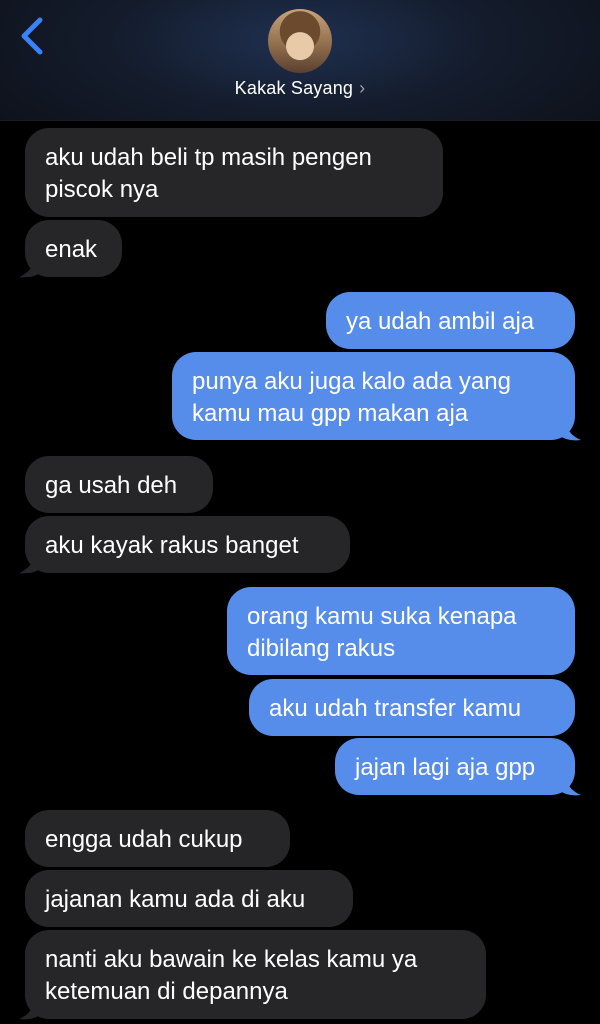 The width and height of the screenshot is (600, 1024). Describe the element at coordinates (71, 249) in the screenshot. I see `message-text-line: enak` at that location.